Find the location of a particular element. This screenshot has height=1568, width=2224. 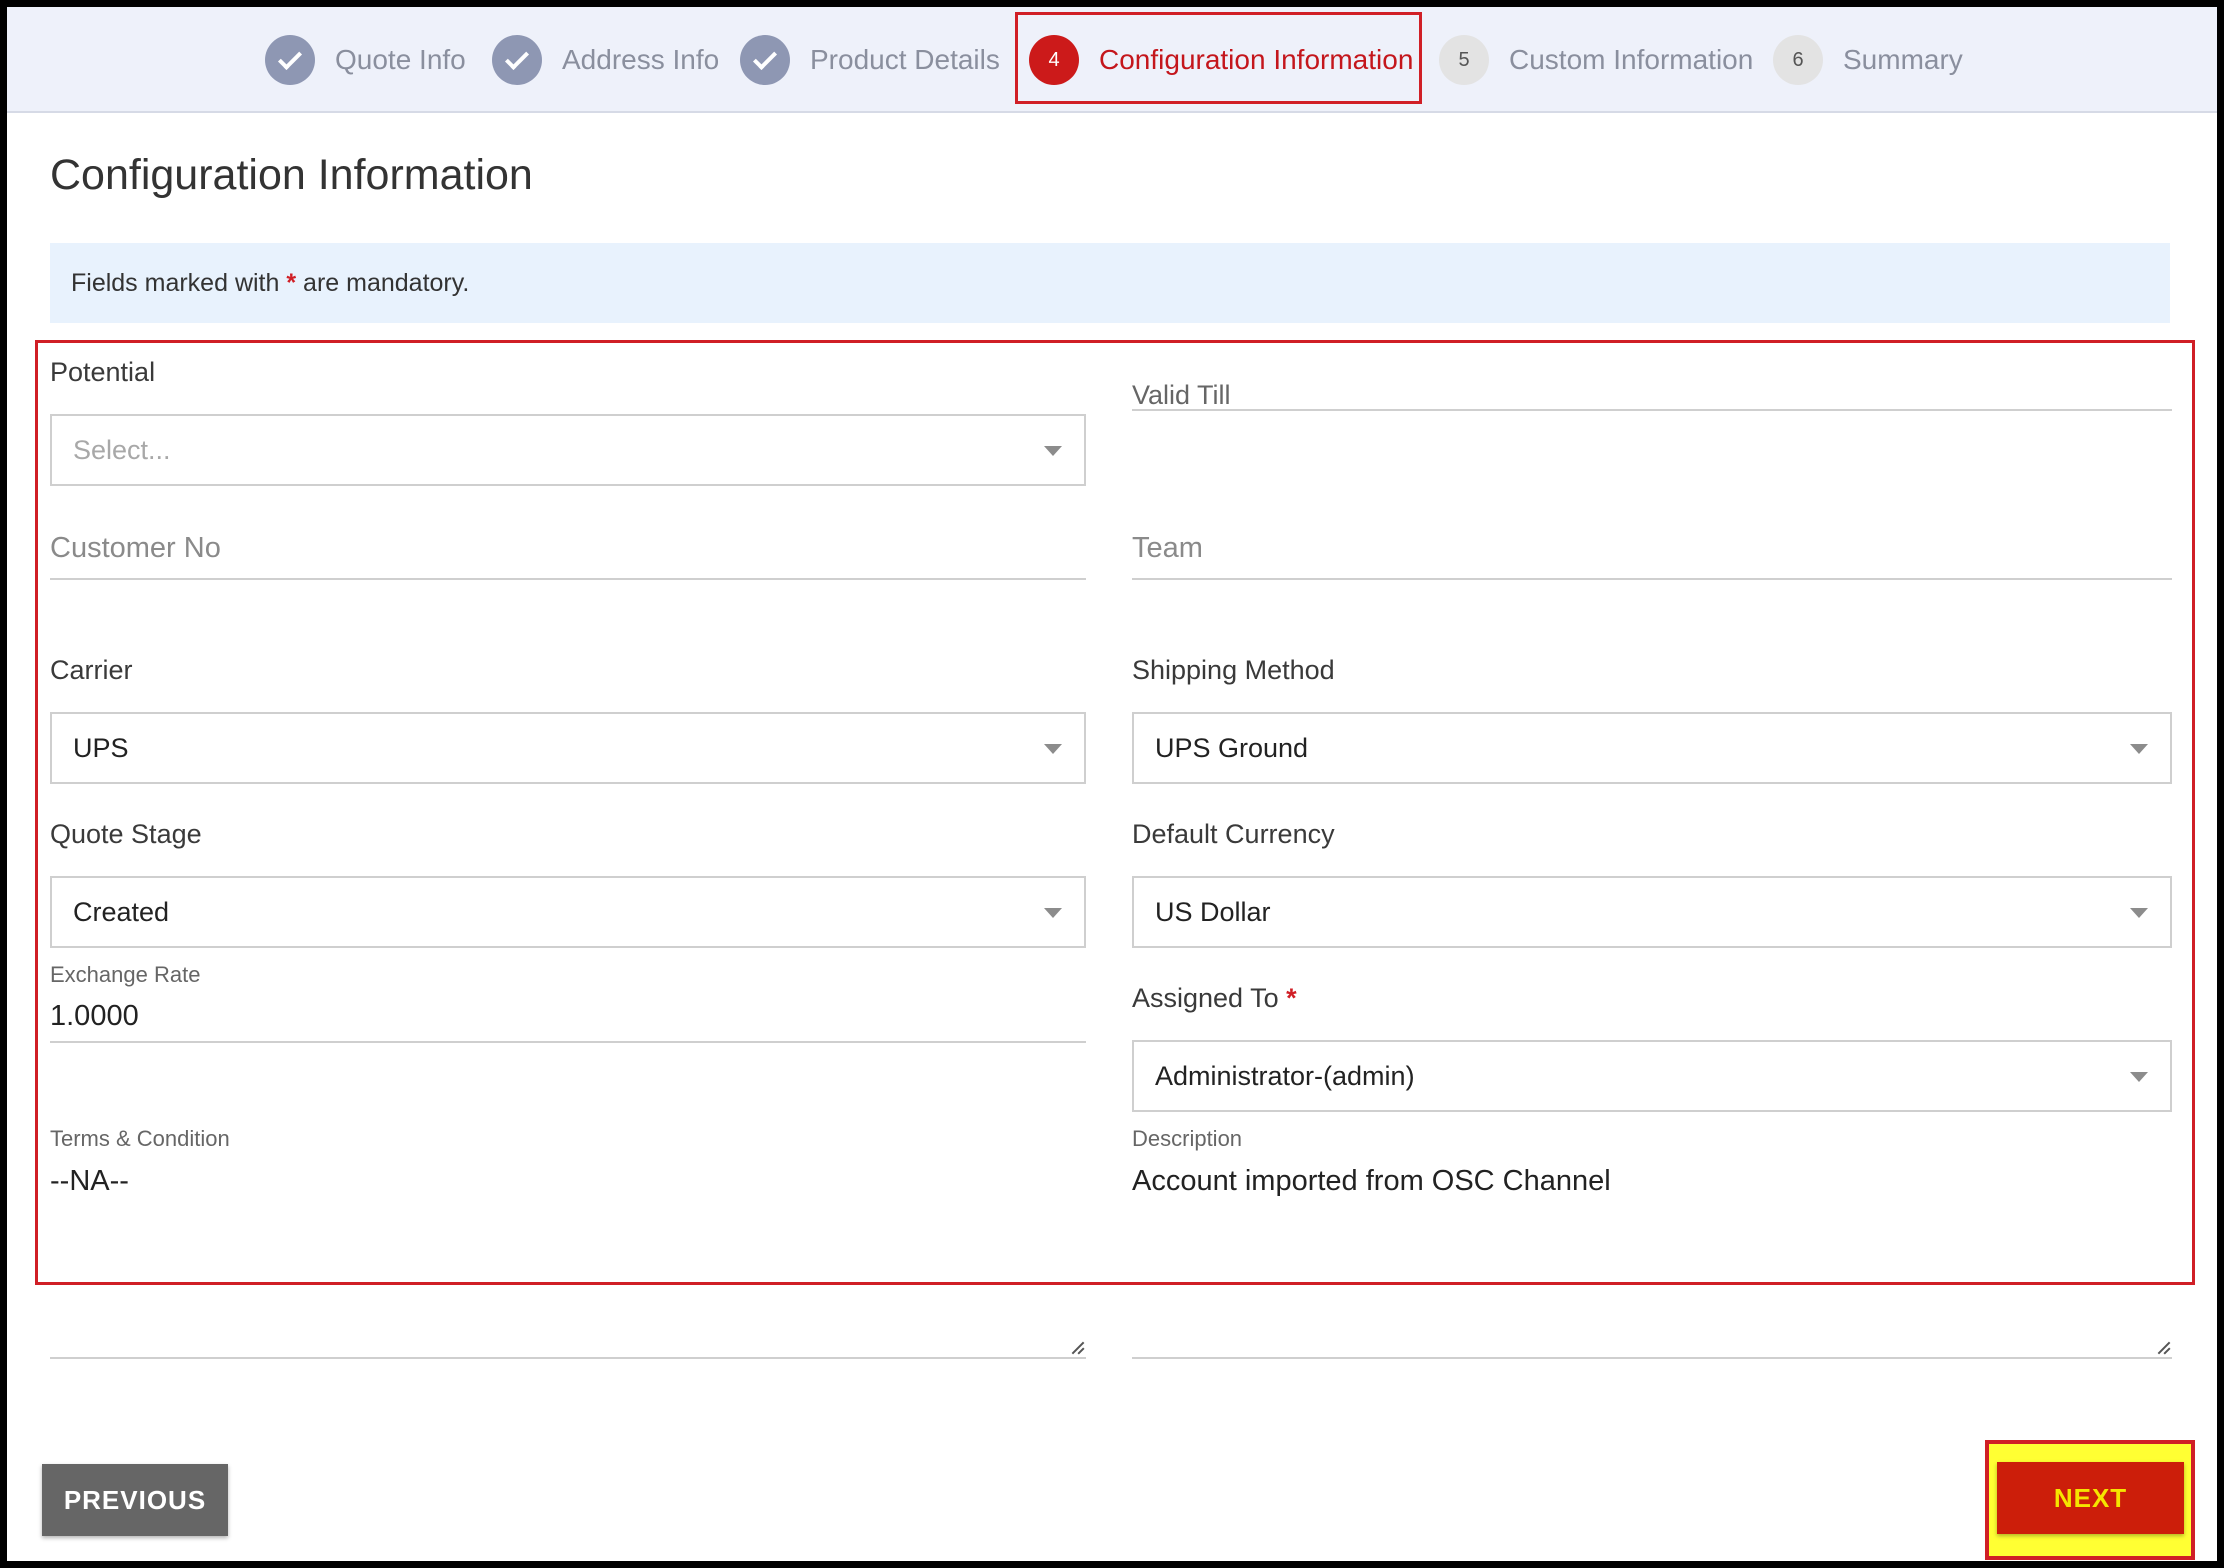

description-textarea: Account imported from OSC Channel is located at coordinates (1371, 1181).